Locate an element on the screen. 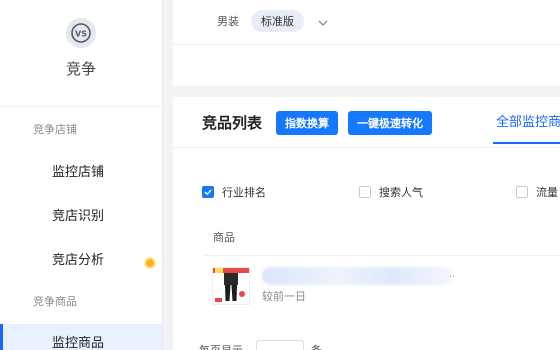 This screenshot has width=560, height=350. version-select: 标准版 is located at coordinates (277, 21).